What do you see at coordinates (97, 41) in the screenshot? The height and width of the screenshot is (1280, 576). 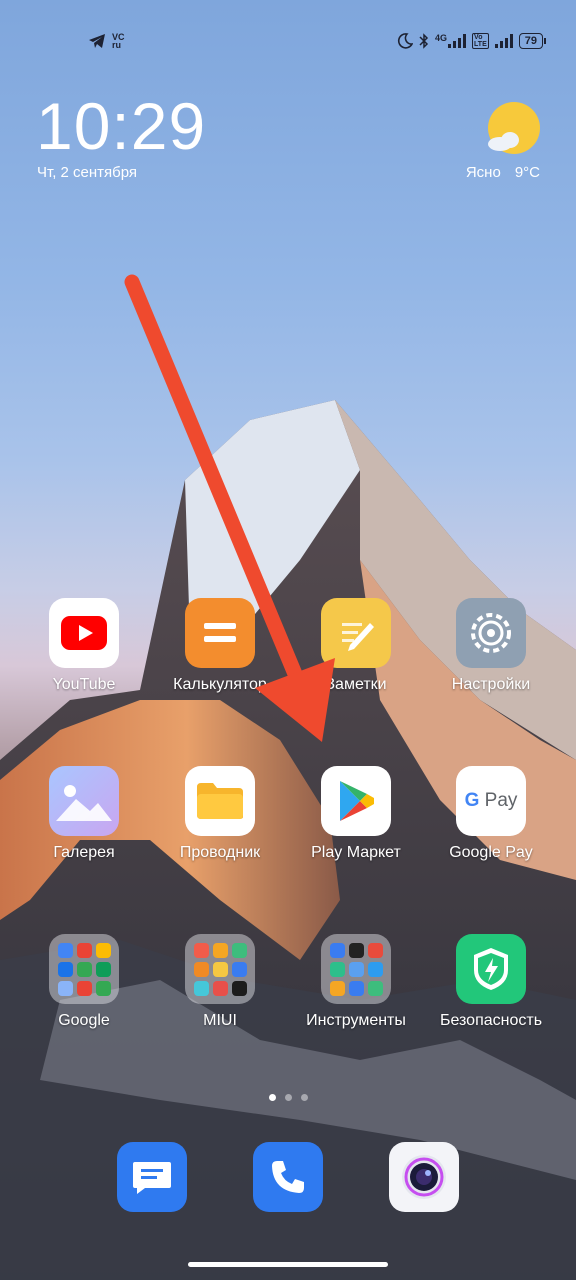 I see `telegram-icon` at bounding box center [97, 41].